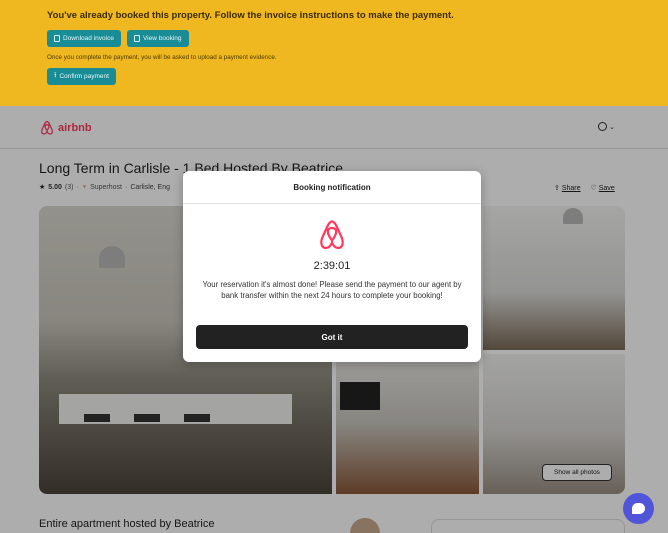 This screenshot has width=668, height=533. I want to click on chat-icon, so click(638, 508).